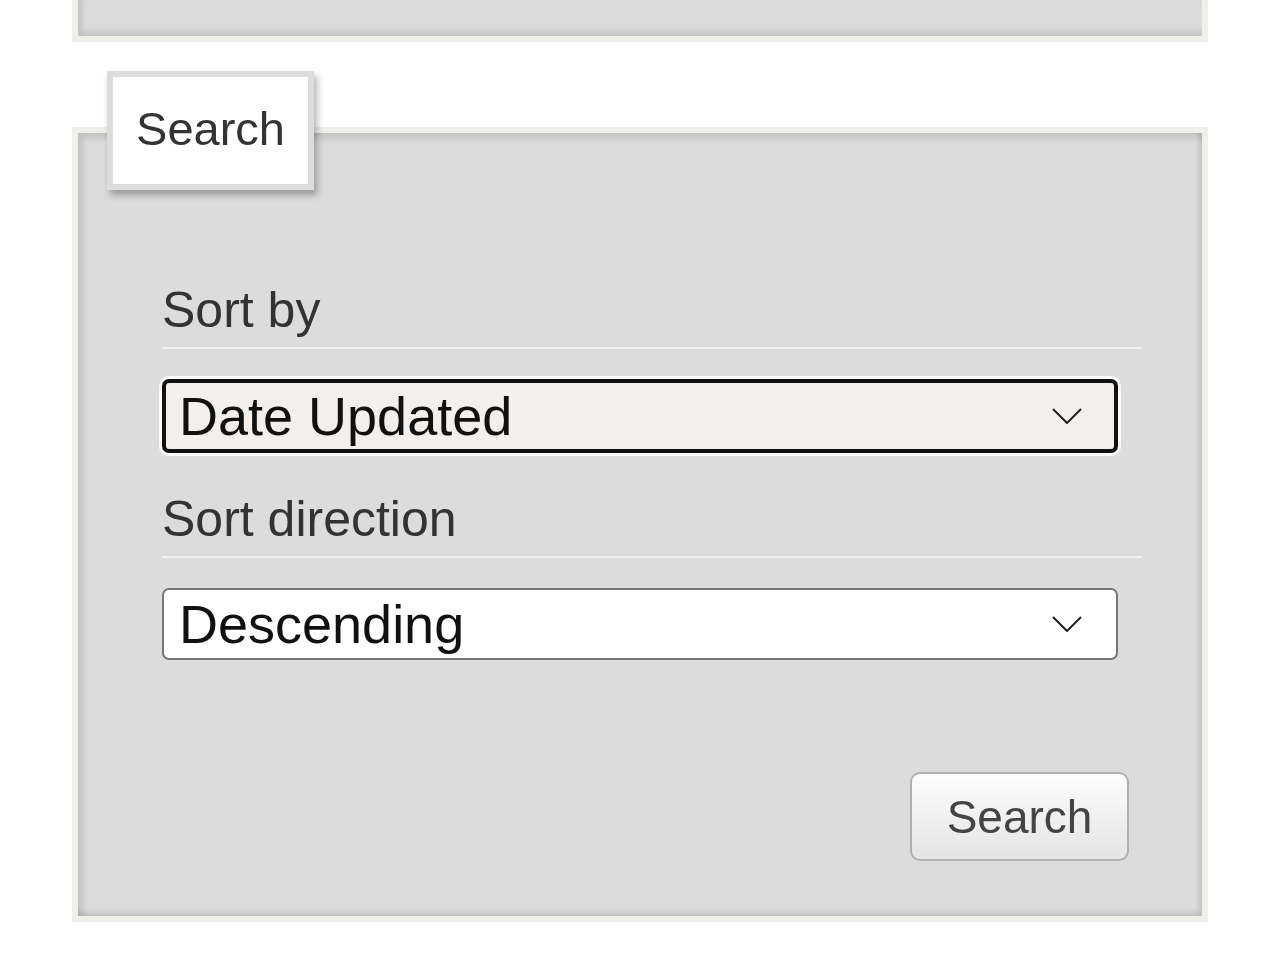 The height and width of the screenshot is (960, 1280). I want to click on field-label: Sort by, so click(241, 310).